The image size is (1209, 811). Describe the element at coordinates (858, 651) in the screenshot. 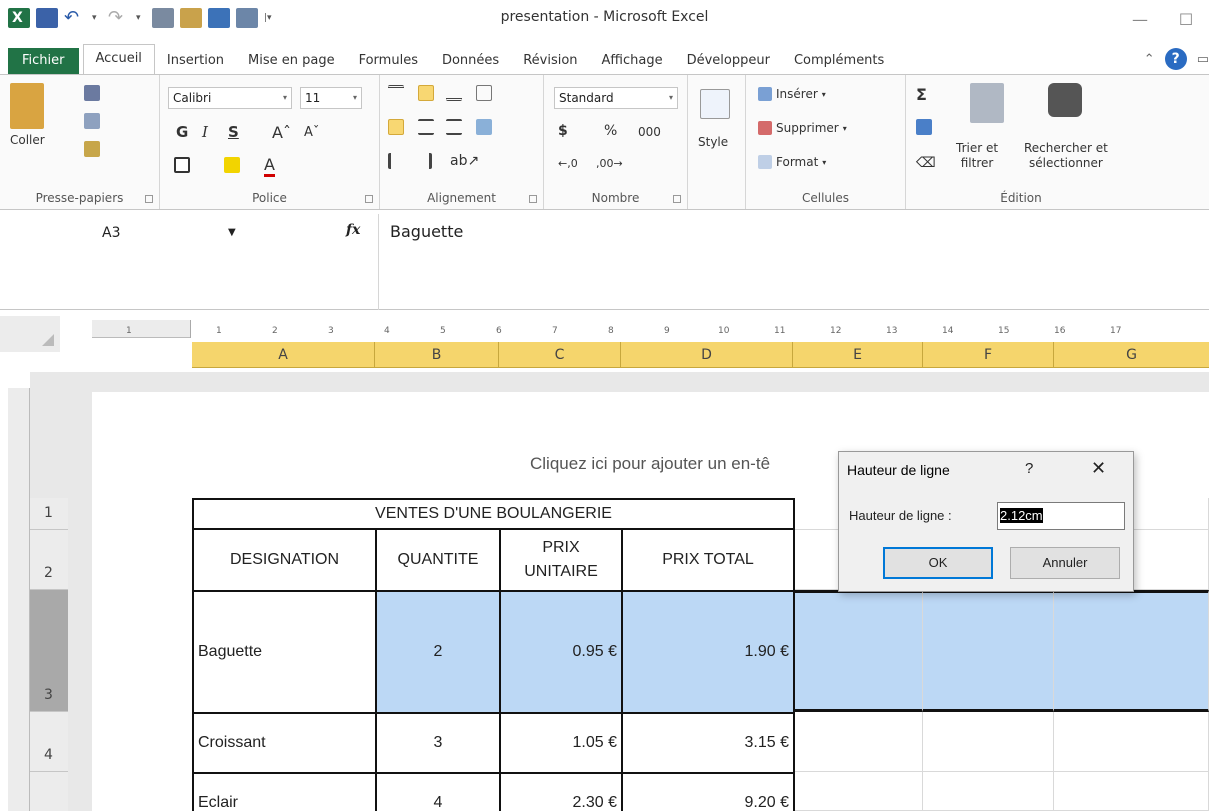

I see `selected-cell-e3` at that location.